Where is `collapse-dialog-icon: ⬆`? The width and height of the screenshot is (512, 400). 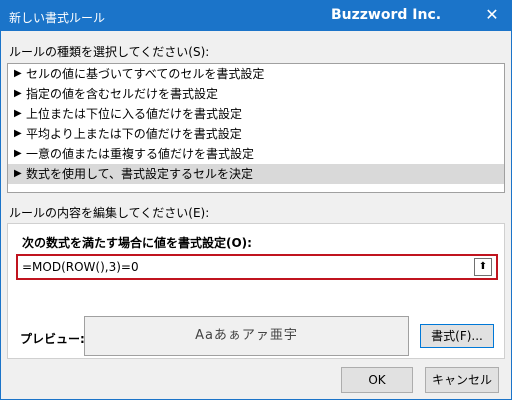 collapse-dialog-icon: ⬆ is located at coordinates (483, 267).